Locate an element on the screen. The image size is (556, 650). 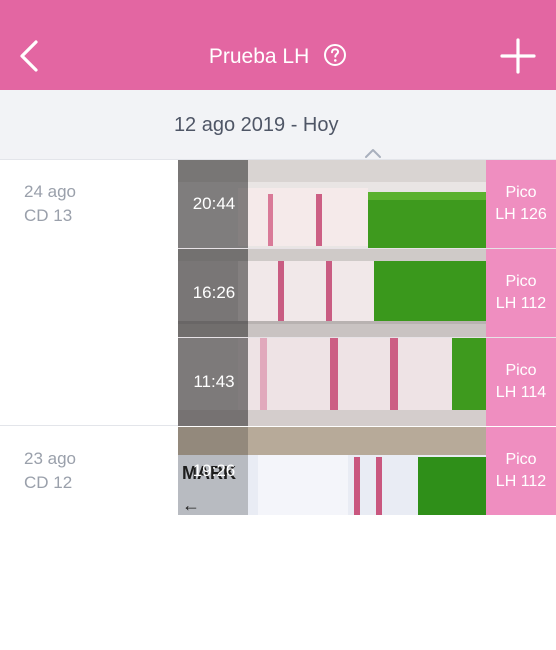
day-label: 24 ago CD 13 is located at coordinates (50, 204).